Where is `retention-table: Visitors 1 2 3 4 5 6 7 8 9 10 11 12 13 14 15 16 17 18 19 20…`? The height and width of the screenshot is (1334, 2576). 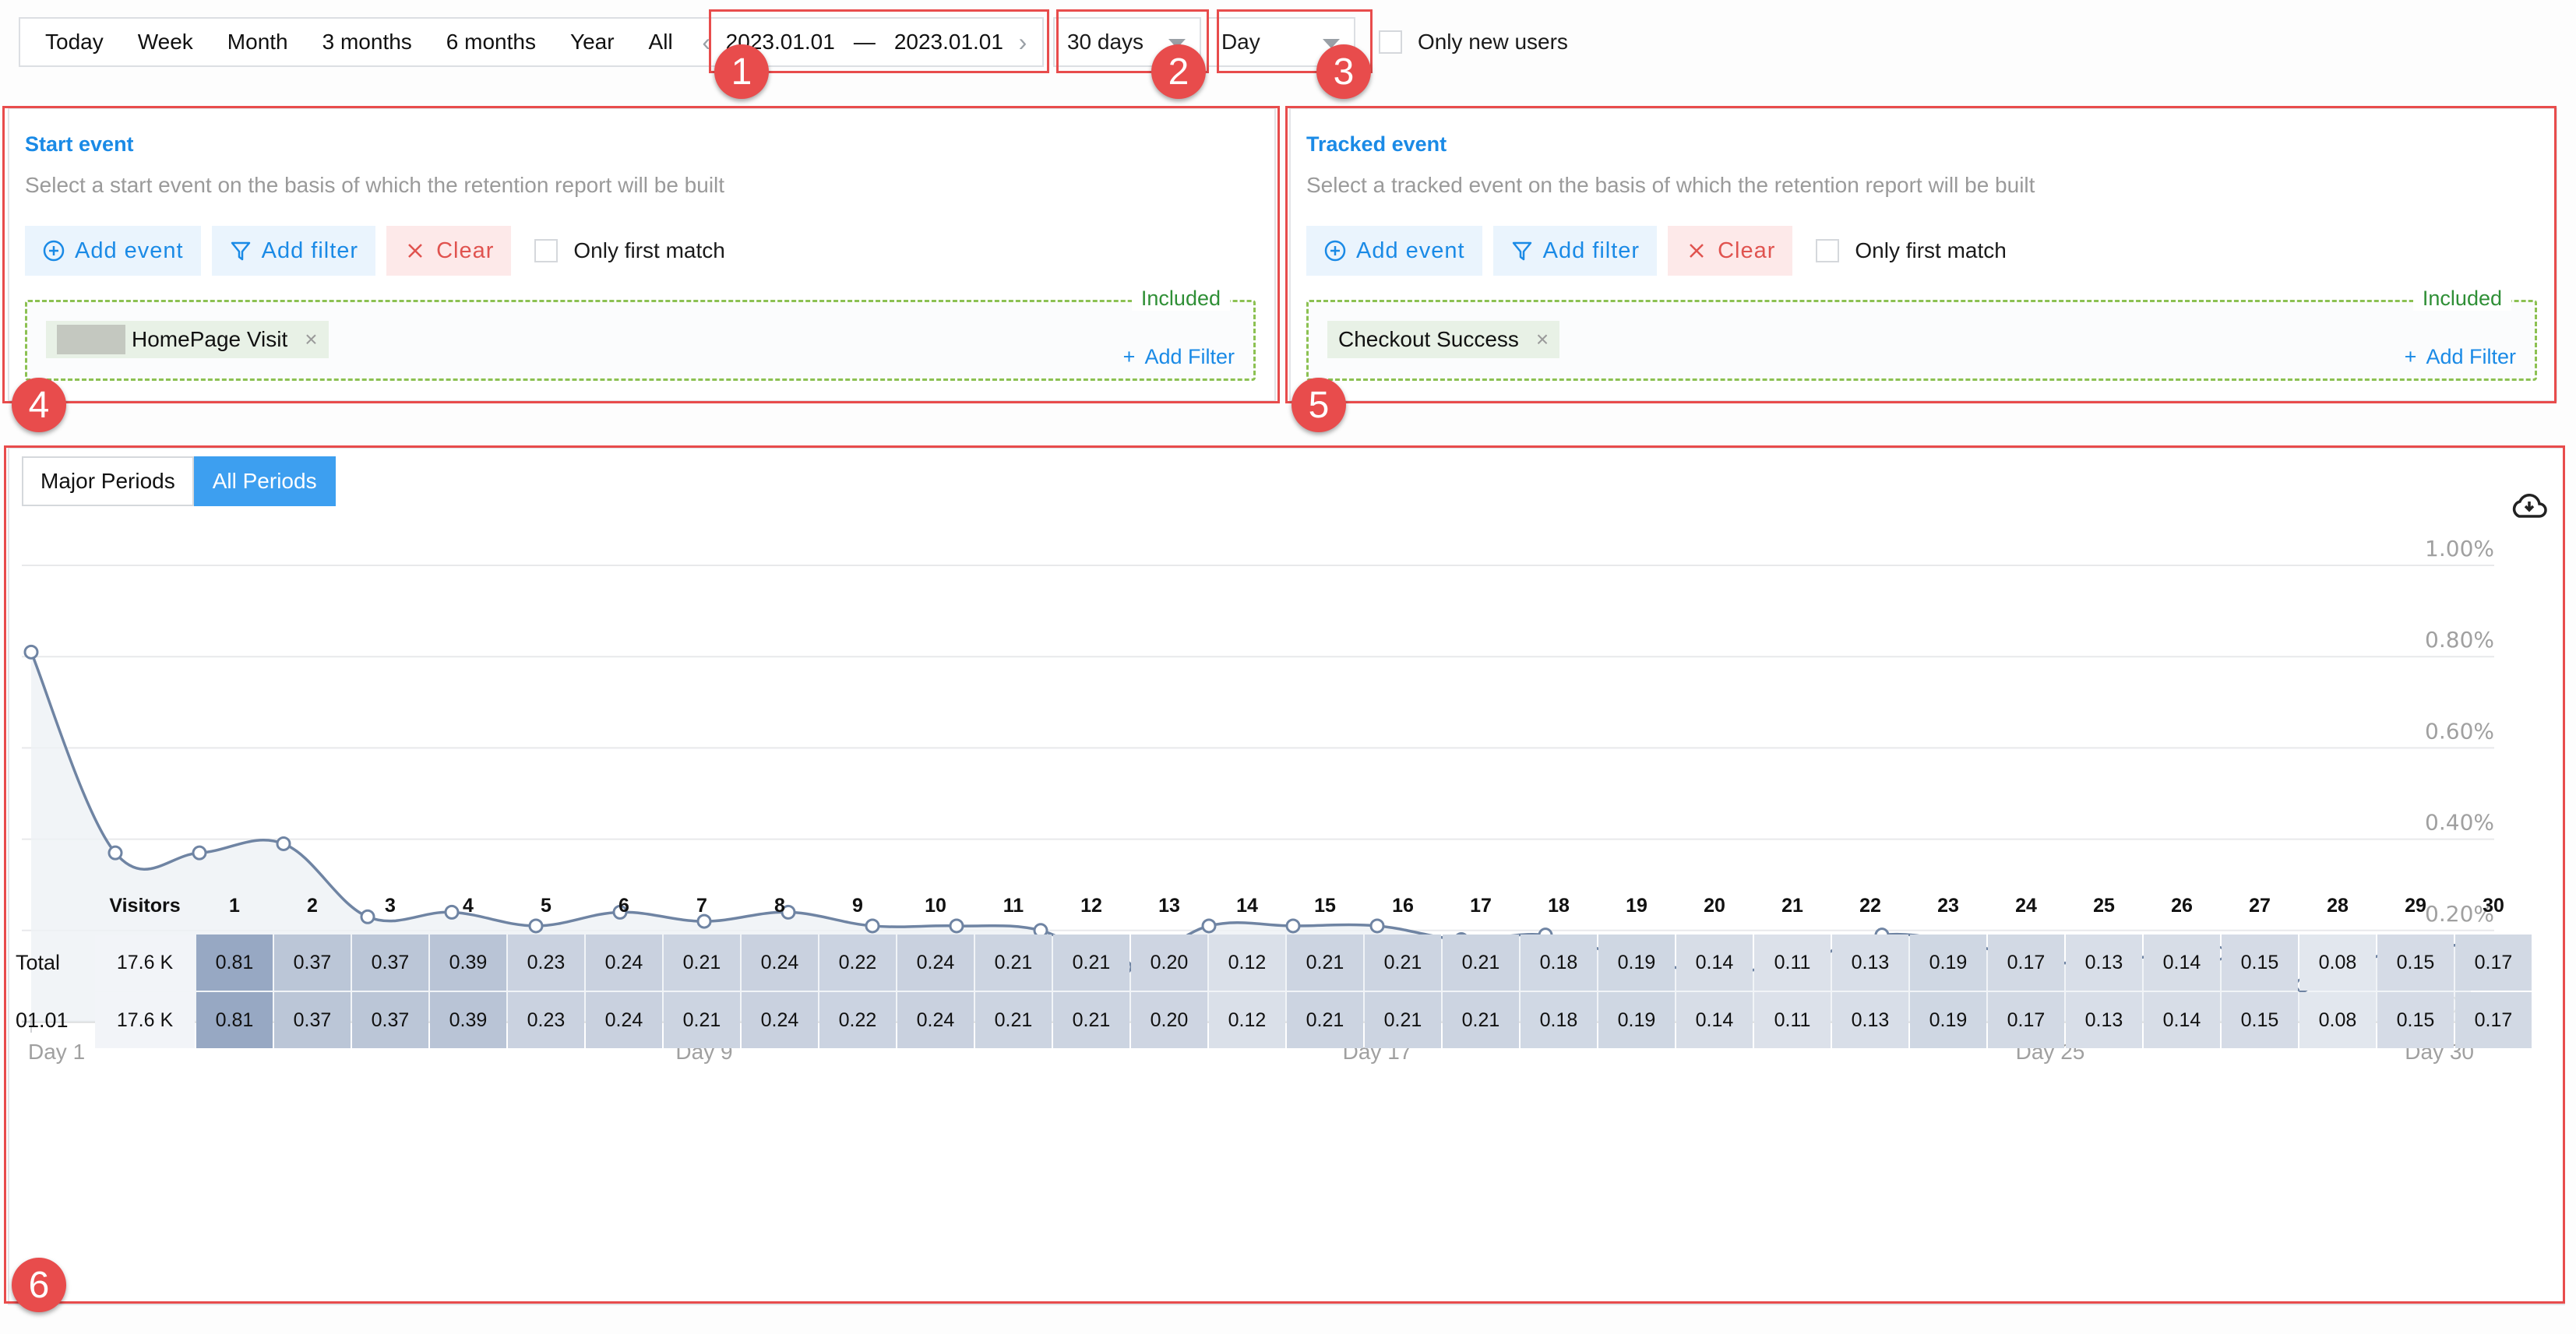
retention-table: Visitors 1 2 3 4 5 6 7 8 9 10 11 12 13 14 15 16 17 18 19 20… is located at coordinates (1272, 963).